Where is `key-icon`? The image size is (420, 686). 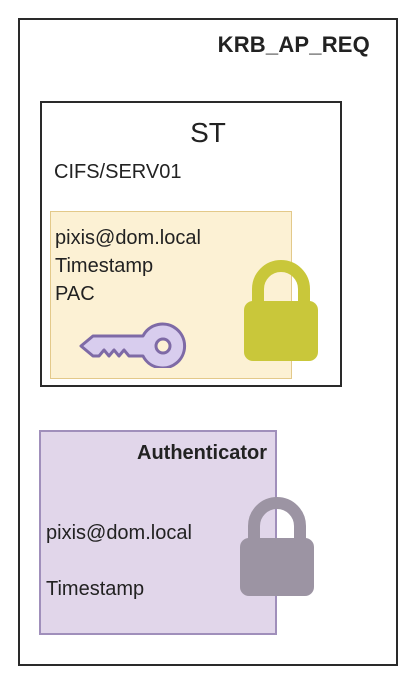 key-icon is located at coordinates (133, 345).